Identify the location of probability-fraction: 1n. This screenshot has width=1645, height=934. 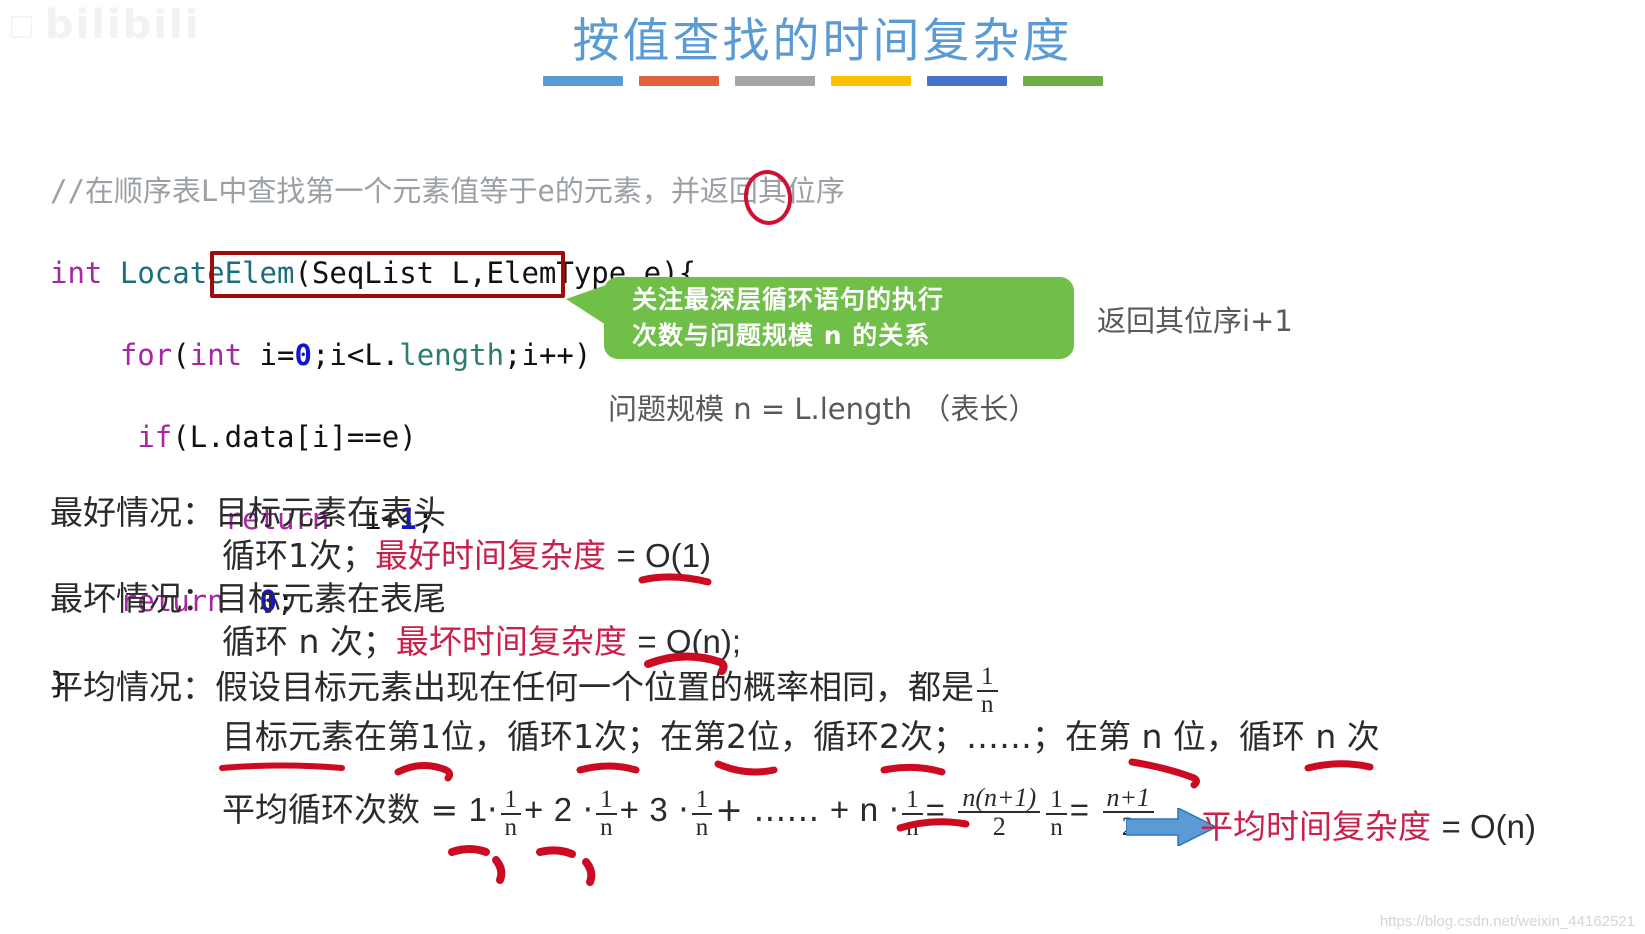
(987, 691).